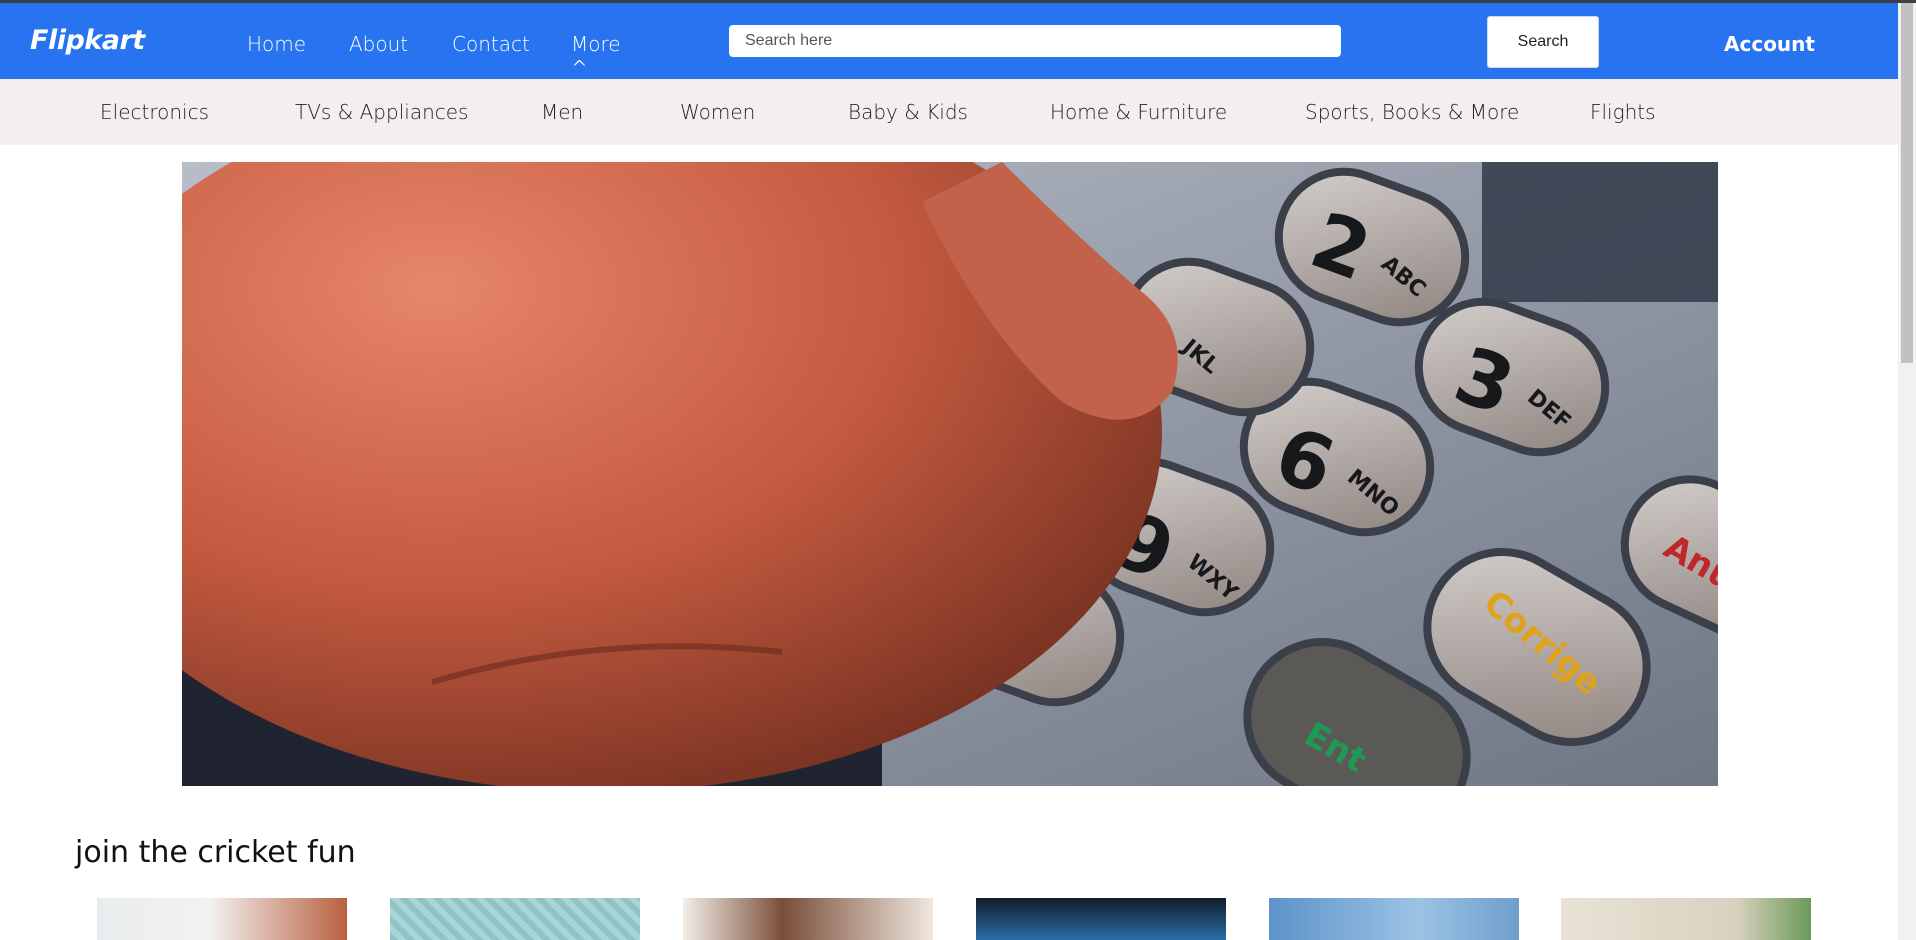  Describe the element at coordinates (1907, 183) in the screenshot. I see `scrollbar-thumb` at that location.